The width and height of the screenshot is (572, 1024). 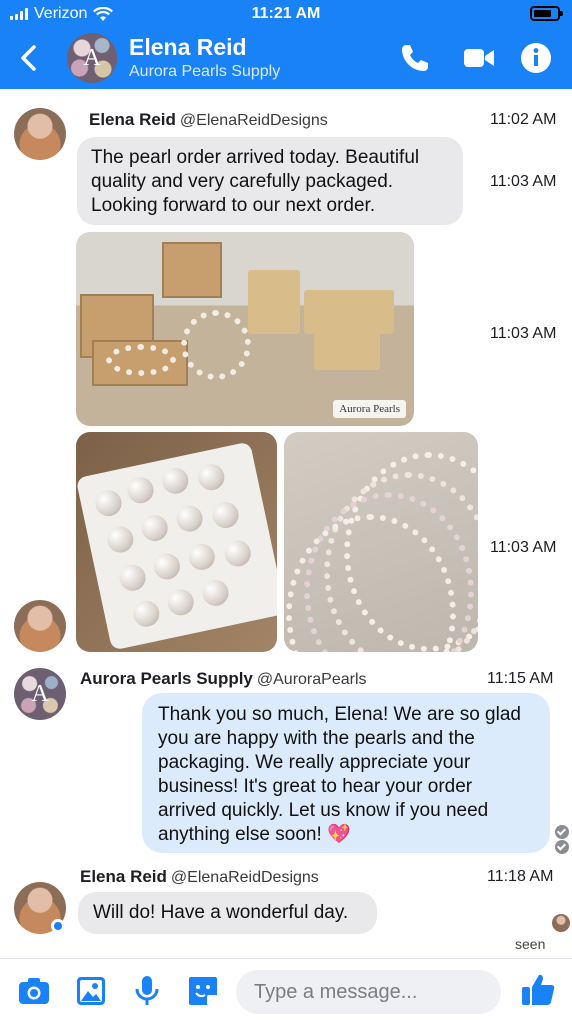 What do you see at coordinates (205, 71) in the screenshot?
I see `contact-subtitle: Aurora Pearls Supply` at bounding box center [205, 71].